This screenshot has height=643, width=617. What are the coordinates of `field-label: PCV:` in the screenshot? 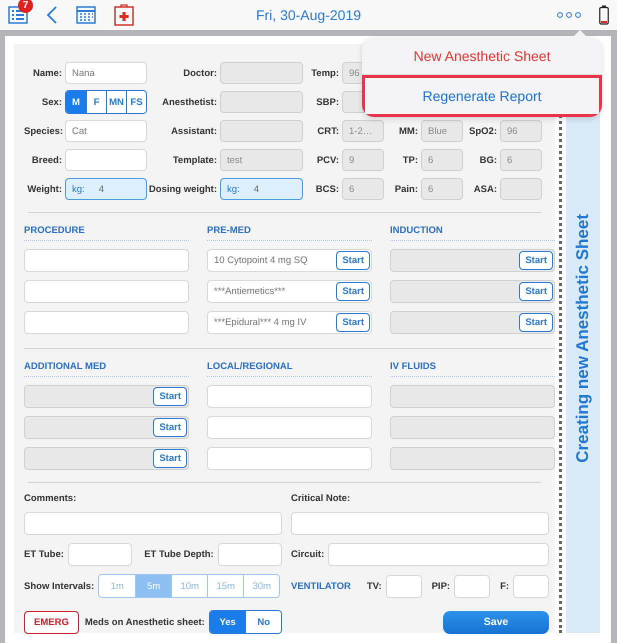 It's located at (327, 160).